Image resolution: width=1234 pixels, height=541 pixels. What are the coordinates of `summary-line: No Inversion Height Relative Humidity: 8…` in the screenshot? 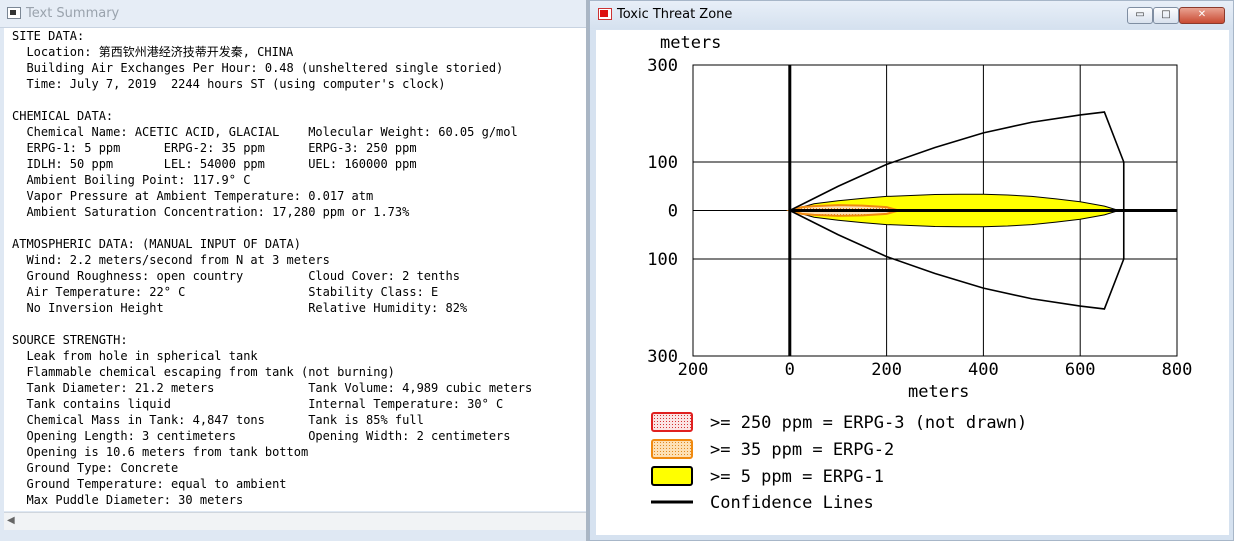 It's located at (240, 308).